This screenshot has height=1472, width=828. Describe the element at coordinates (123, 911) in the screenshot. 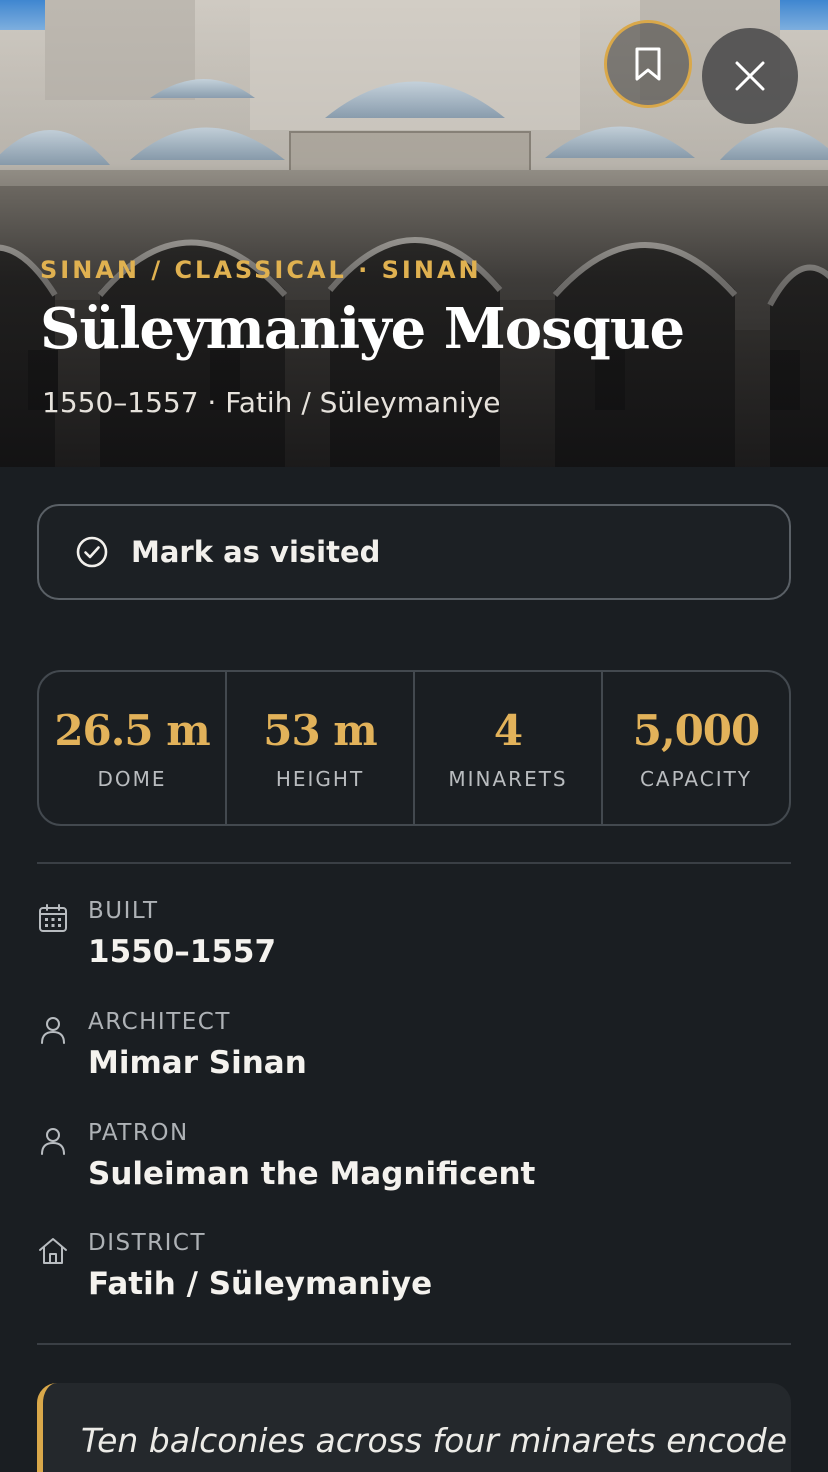

I see `fact-label: BUILT` at that location.